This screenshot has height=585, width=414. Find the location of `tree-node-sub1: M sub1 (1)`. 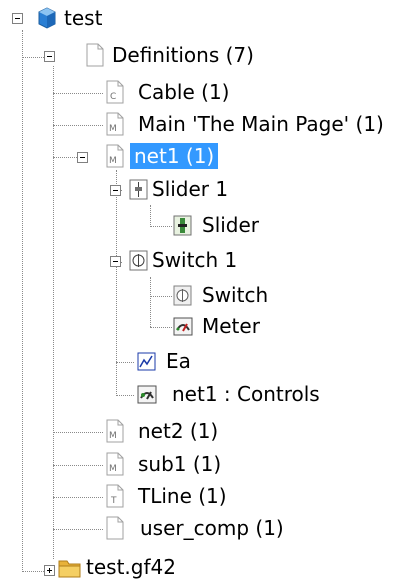

tree-node-sub1: M sub1 (1) is located at coordinates (174, 466).